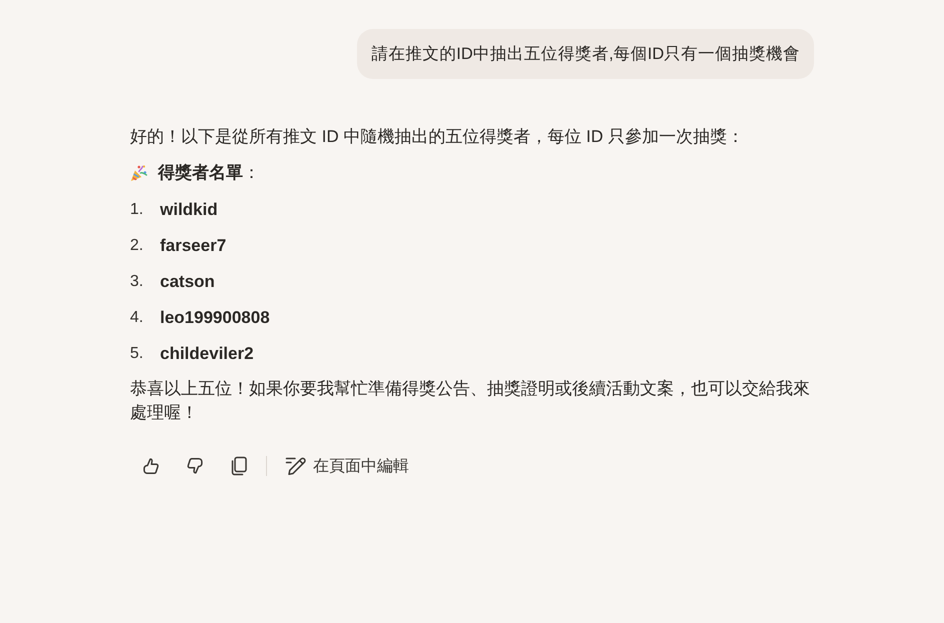 Image resolution: width=944 pixels, height=623 pixels. I want to click on list-number: 4., so click(137, 318).